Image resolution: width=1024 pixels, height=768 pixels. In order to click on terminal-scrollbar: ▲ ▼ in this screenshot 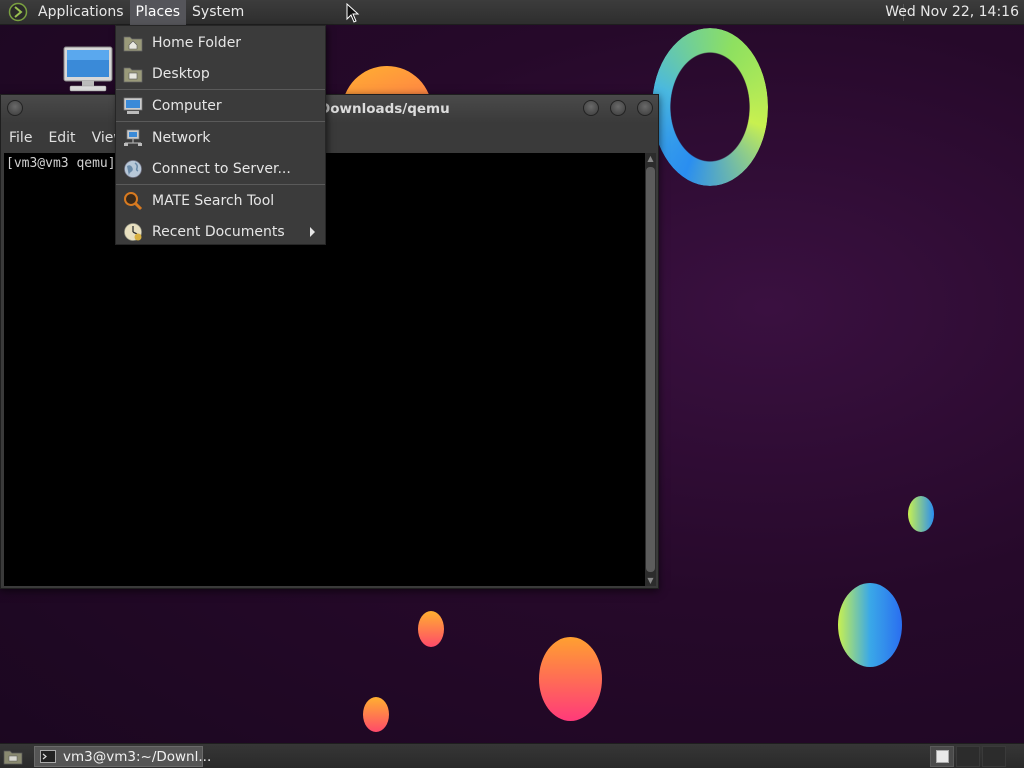, I will do `click(650, 369)`.